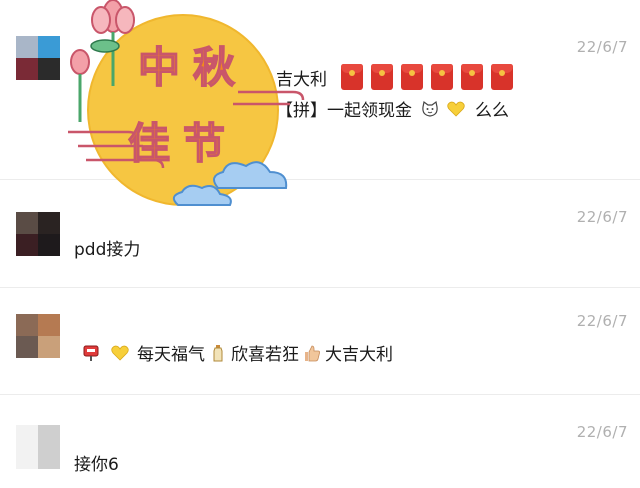 The image size is (640, 488). What do you see at coordinates (107, 250) in the screenshot?
I see `comment-text: pdd接力` at bounding box center [107, 250].